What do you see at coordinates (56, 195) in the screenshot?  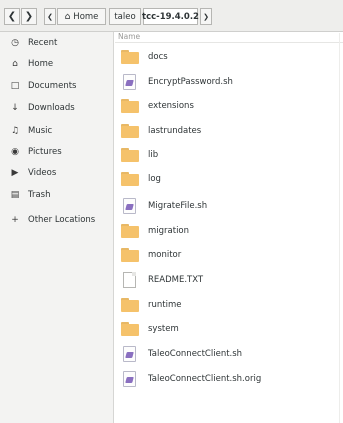 I see `sidebar-item-trash: ▤ Trash` at bounding box center [56, 195].